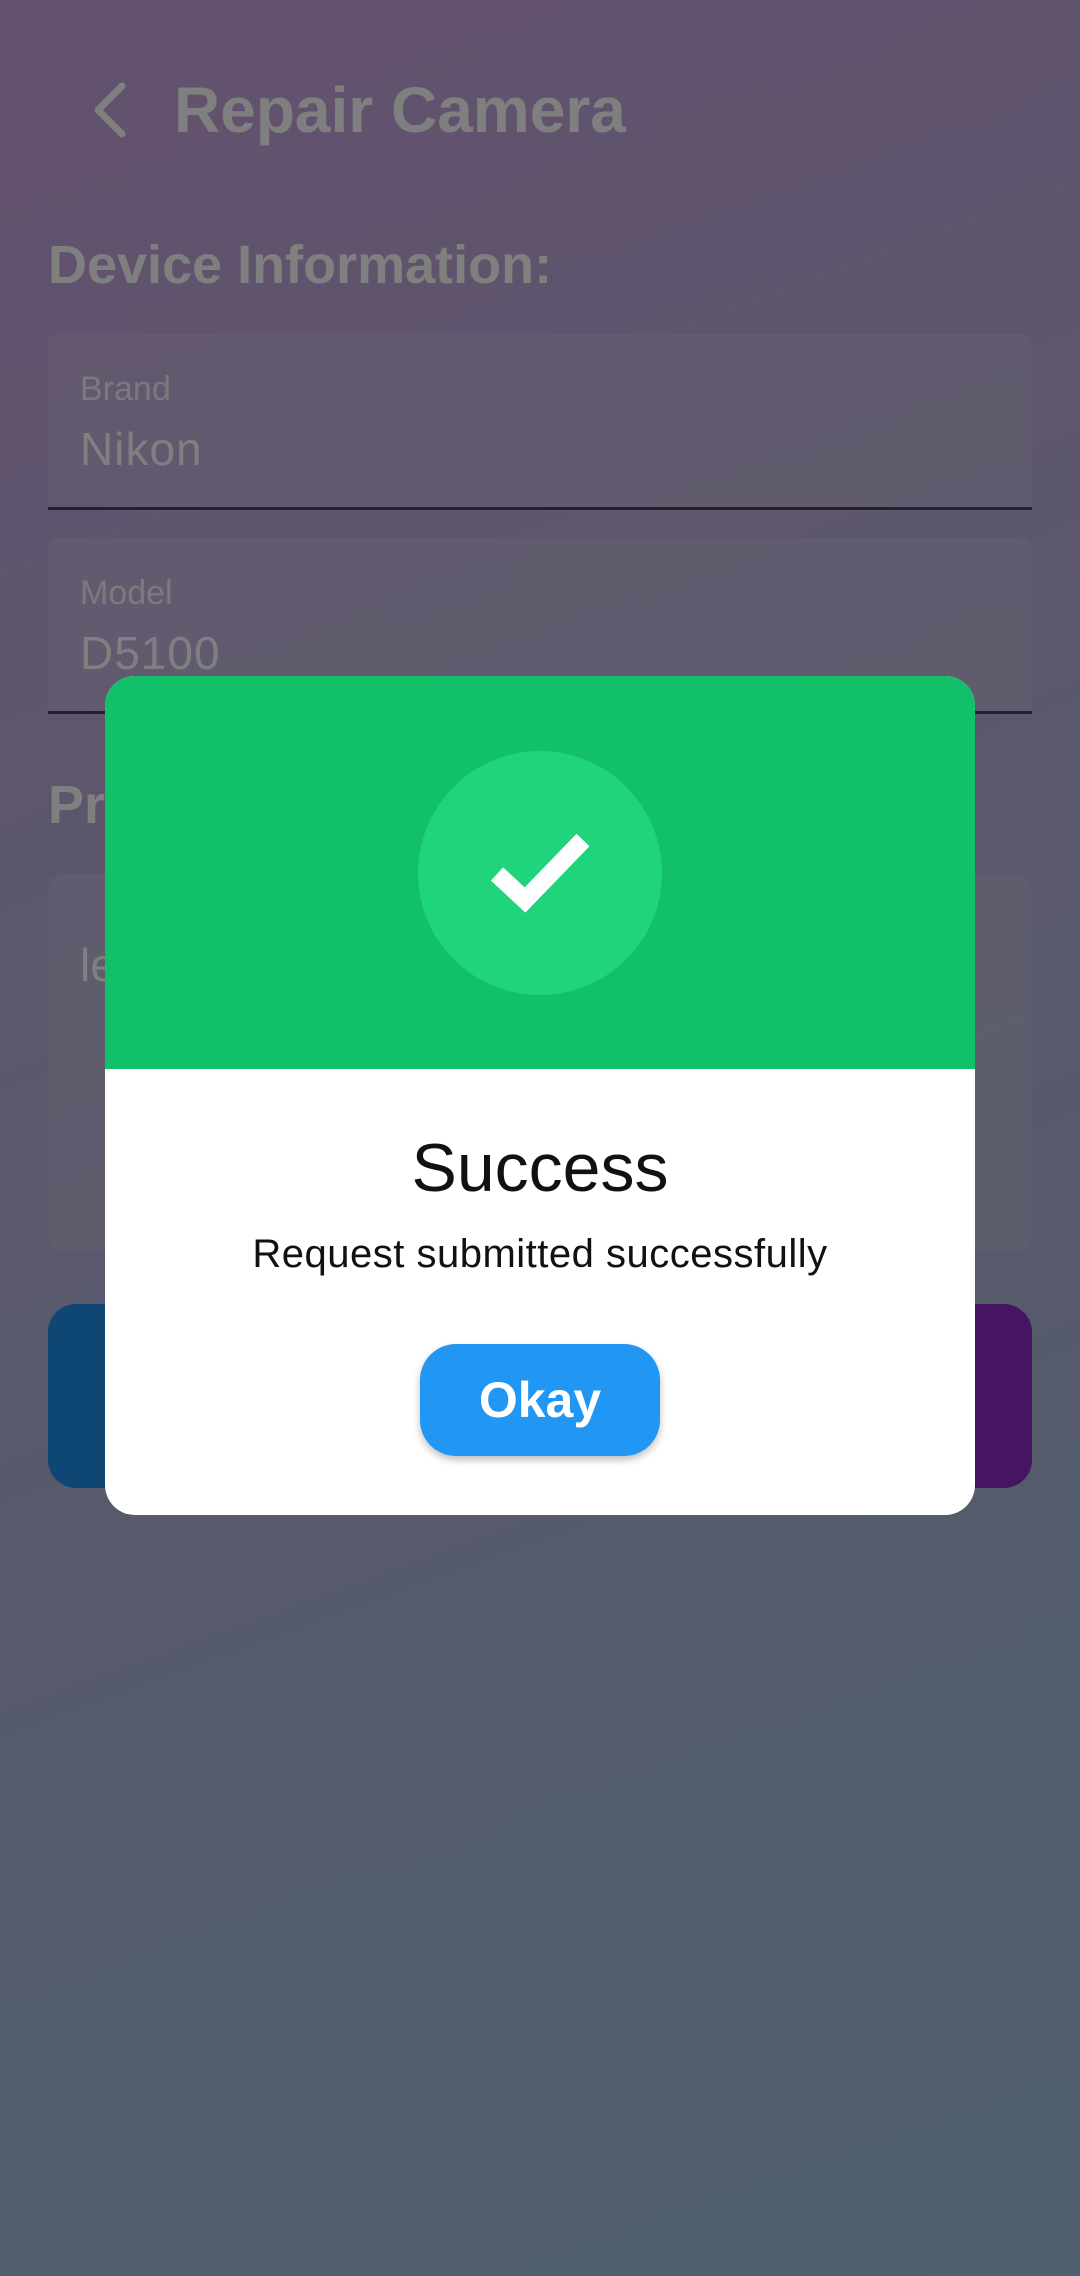  I want to click on dialog-message: Request submitted successfully, so click(540, 1254).